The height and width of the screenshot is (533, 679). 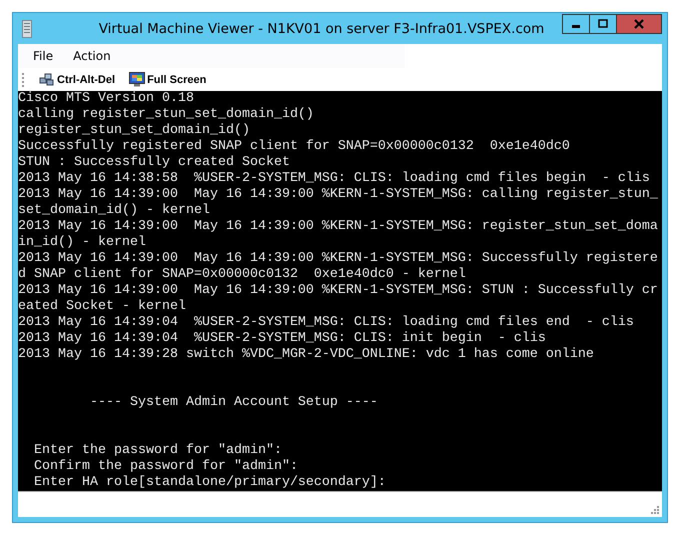 I want to click on console-line: 2013 May 16 14:39:00 May 16 14:39:00 %KERN-1-SYSTEM_MSG: calling register_stun_, so click(x=338, y=194).